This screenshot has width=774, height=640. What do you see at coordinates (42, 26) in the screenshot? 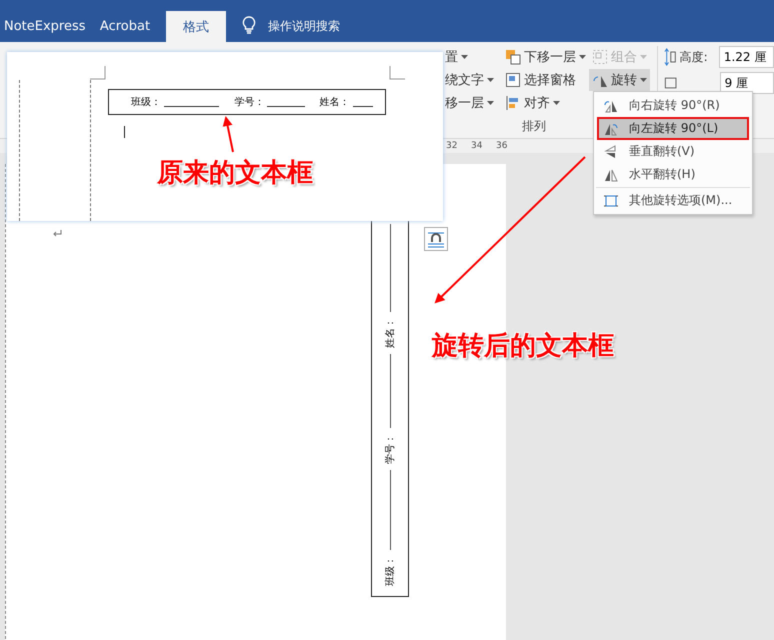
I see `ribbon-tab: NoteExpress` at bounding box center [42, 26].